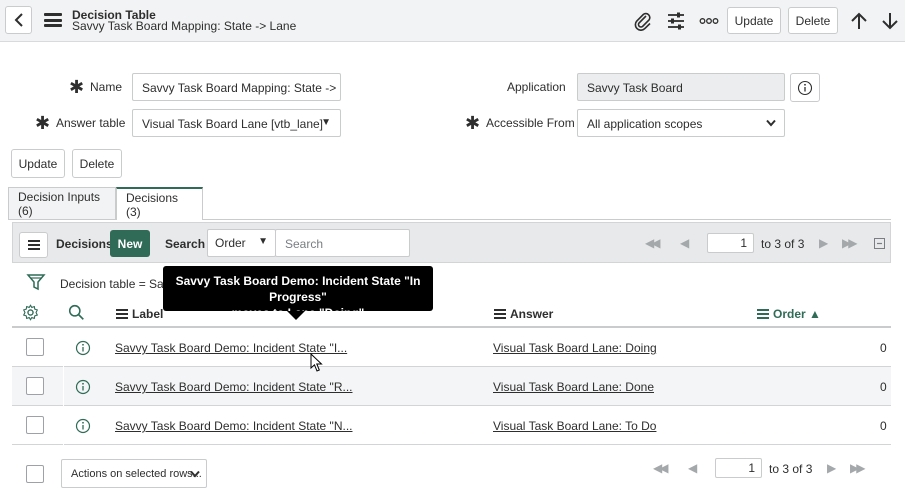 The width and height of the screenshot is (905, 489). What do you see at coordinates (296, 315) in the screenshot?
I see `tooltip-arrow` at bounding box center [296, 315].